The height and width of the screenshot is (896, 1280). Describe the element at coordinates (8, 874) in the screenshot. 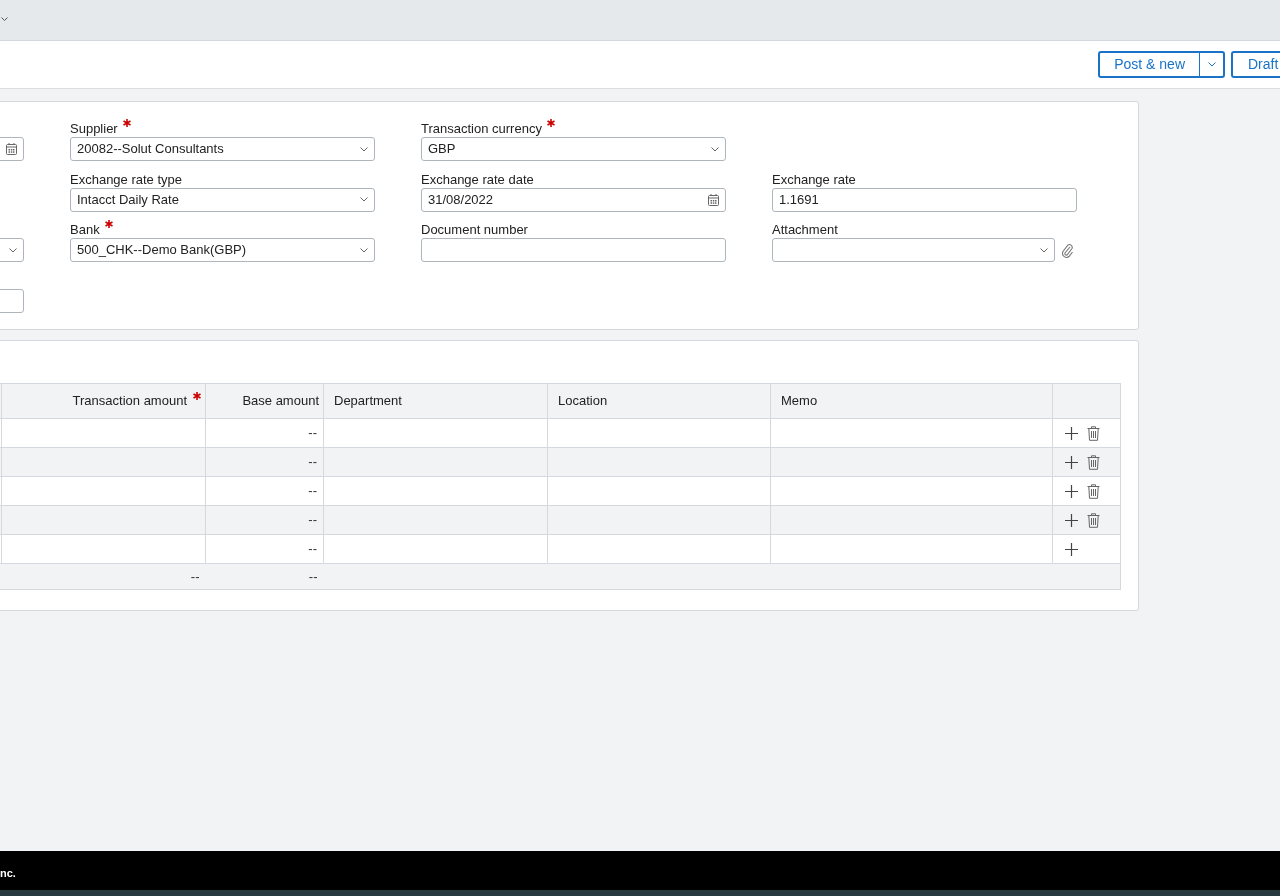

I see `footer-text: nc.` at that location.